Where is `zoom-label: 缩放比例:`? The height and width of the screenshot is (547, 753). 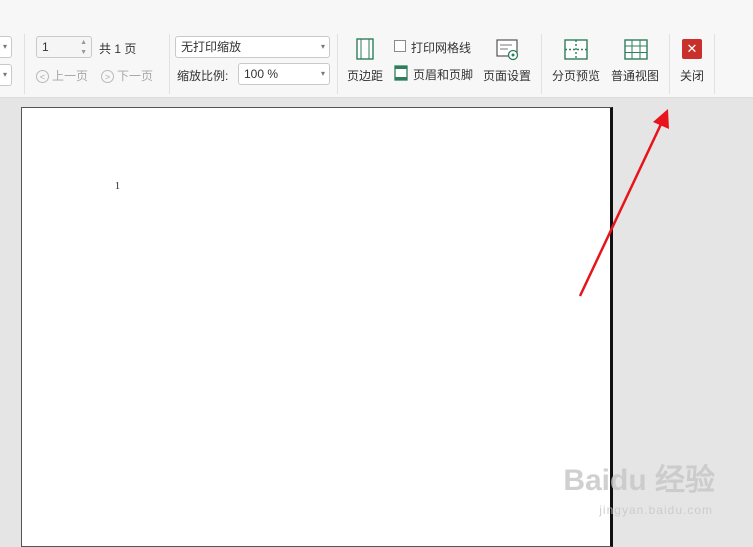
zoom-label: 缩放比例: is located at coordinates (203, 76).